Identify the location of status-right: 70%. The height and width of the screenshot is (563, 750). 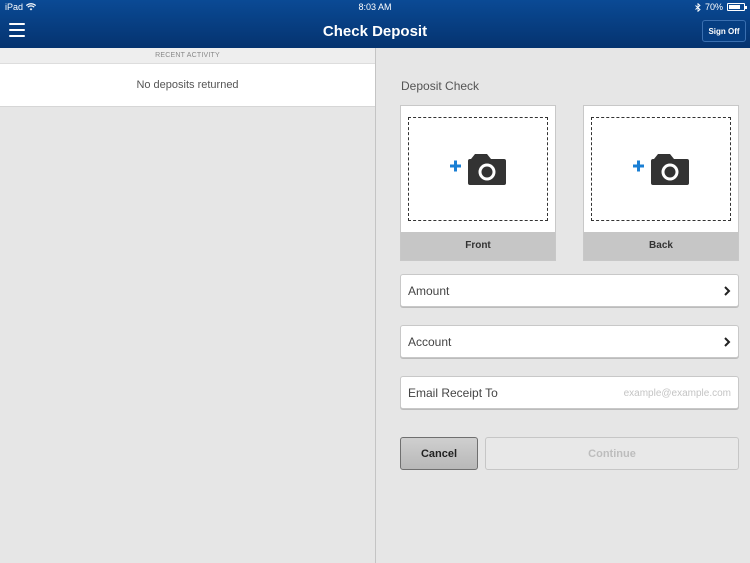
(721, 7).